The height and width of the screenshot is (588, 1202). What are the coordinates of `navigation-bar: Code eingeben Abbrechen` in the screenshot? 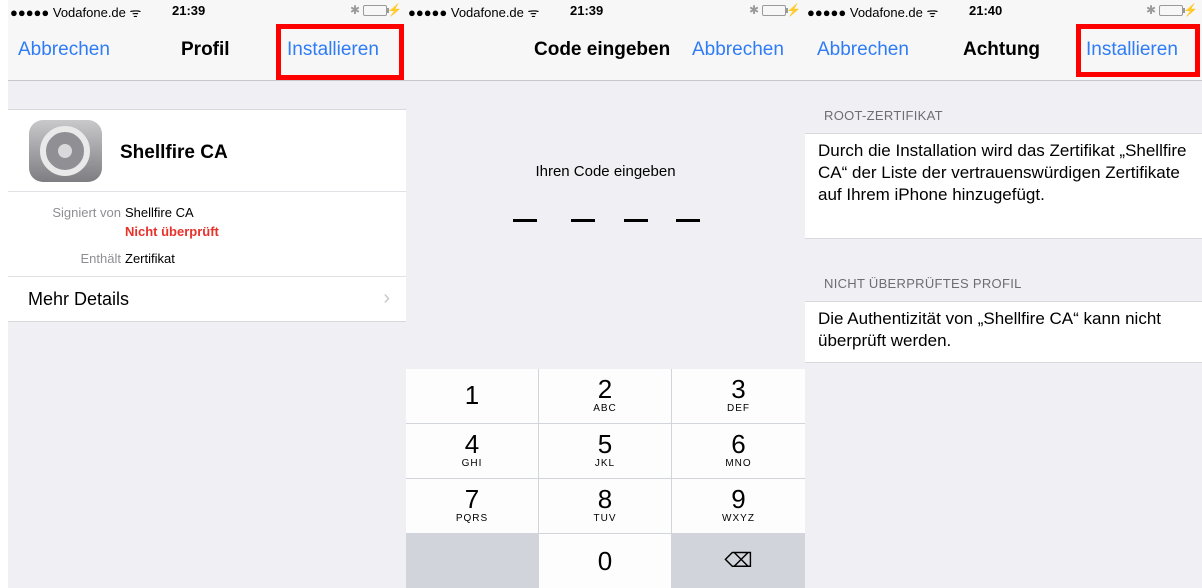 It's located at (605, 51).